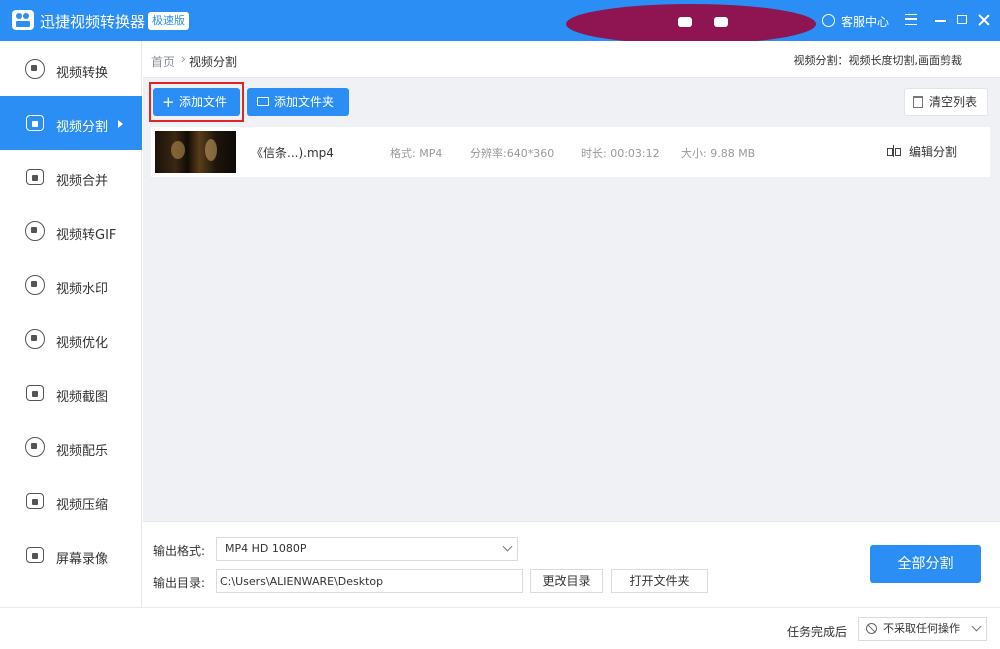 This screenshot has width=1000, height=649. Describe the element at coordinates (416, 153) in the screenshot. I see `file-format: 格式: MP4` at that location.